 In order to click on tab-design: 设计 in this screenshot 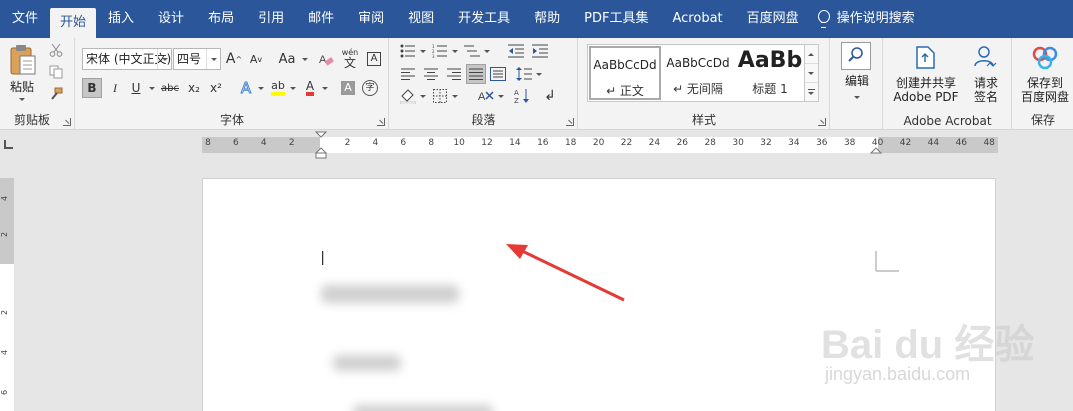, I will do `click(171, 19)`.